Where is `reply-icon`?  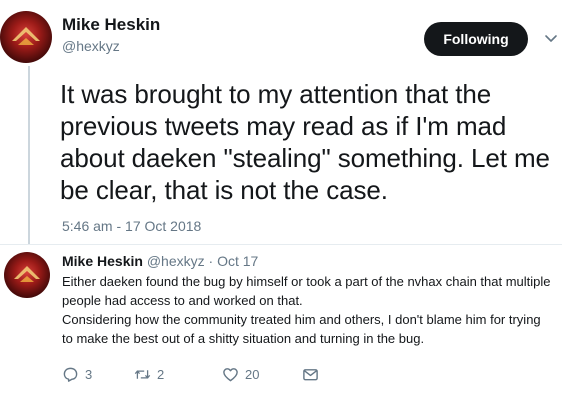 reply-icon is located at coordinates (70, 374).